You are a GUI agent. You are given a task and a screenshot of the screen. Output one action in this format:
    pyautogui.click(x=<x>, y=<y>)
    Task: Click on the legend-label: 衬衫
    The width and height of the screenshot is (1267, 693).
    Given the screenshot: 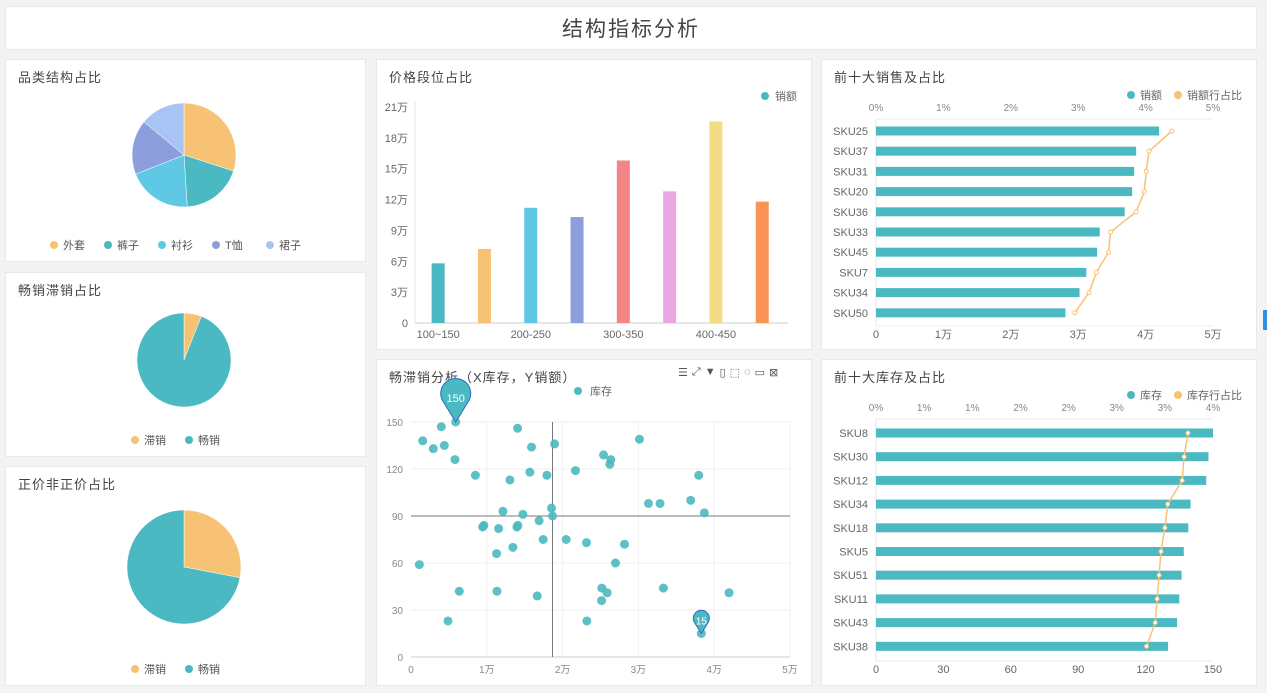 What is the action you would take?
    pyautogui.click(x=182, y=245)
    